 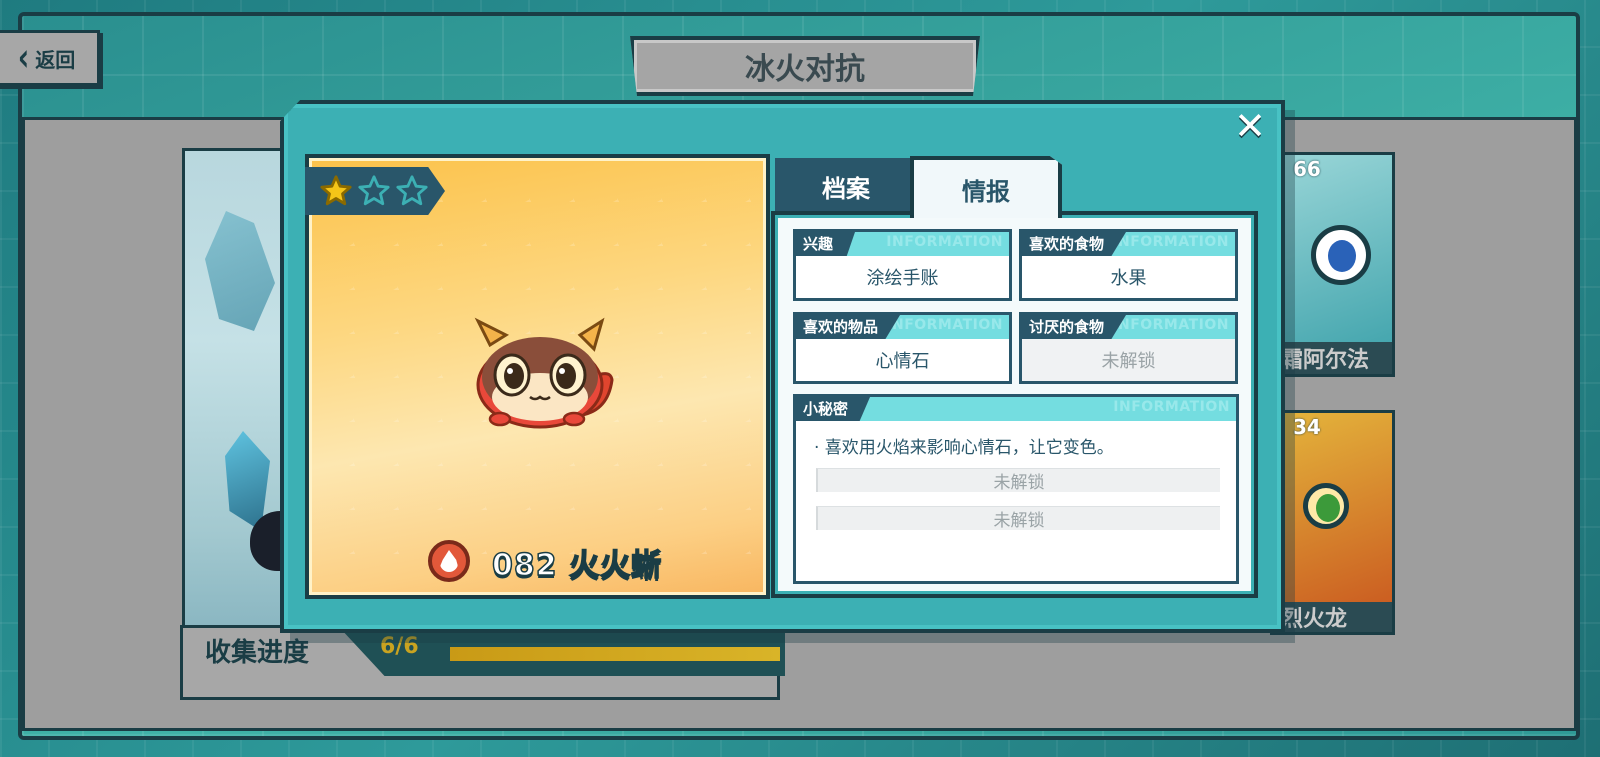 I want to click on rarity-stars, so click(x=375, y=191).